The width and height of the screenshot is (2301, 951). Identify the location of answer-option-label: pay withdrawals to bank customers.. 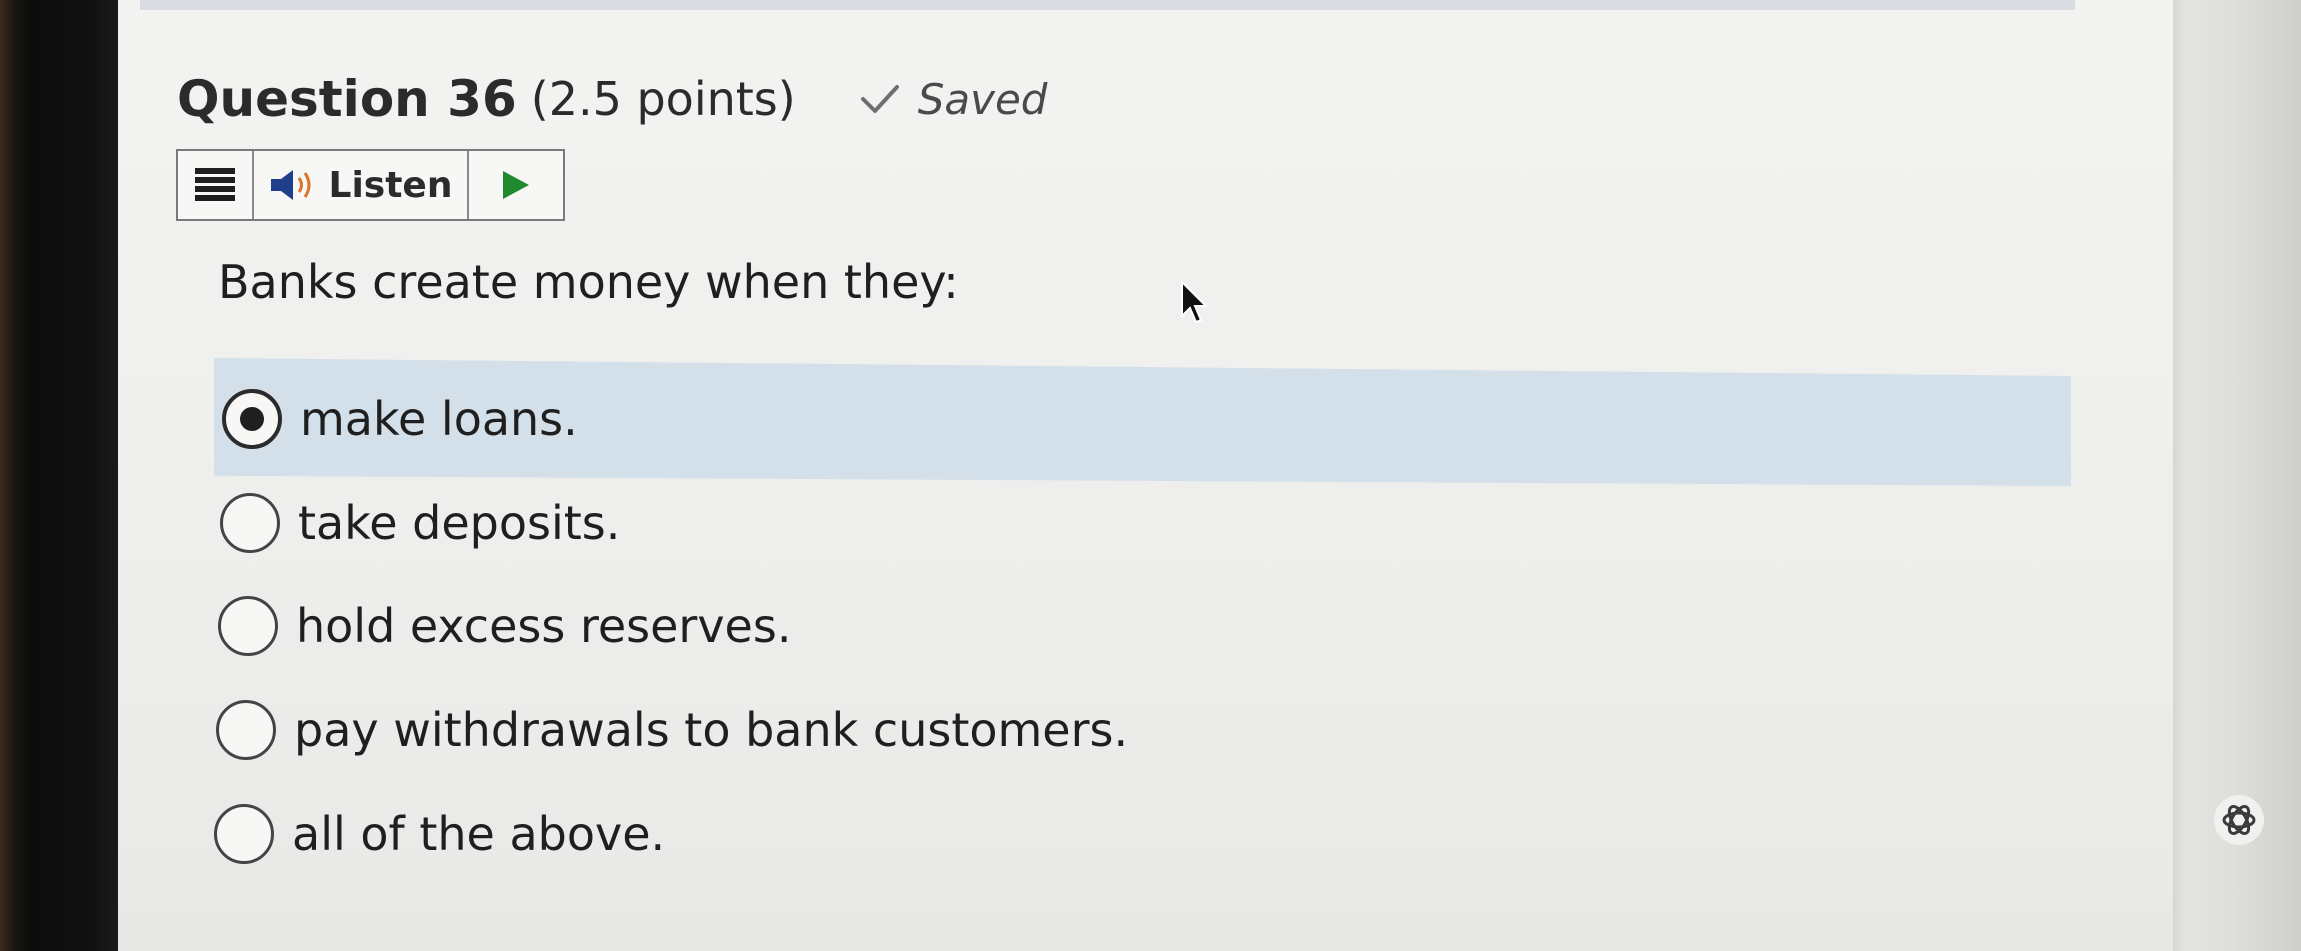
(711, 730).